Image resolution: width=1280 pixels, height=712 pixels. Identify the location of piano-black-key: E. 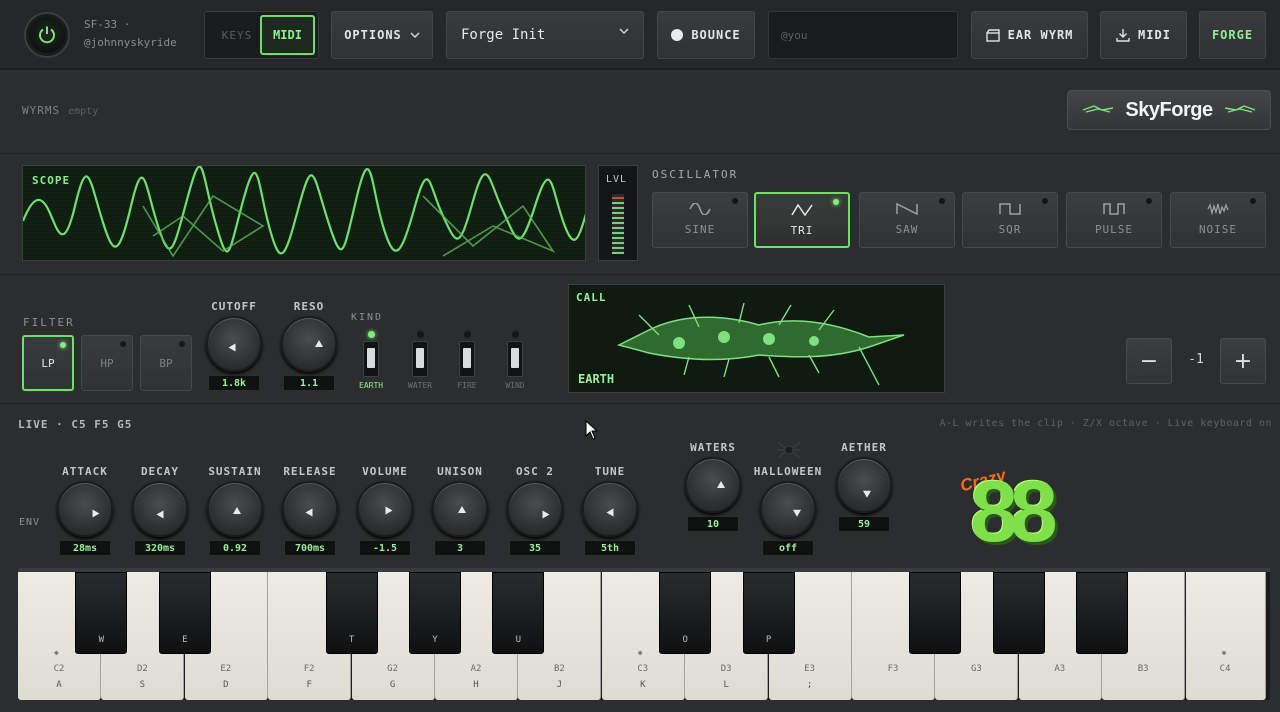
(184, 613).